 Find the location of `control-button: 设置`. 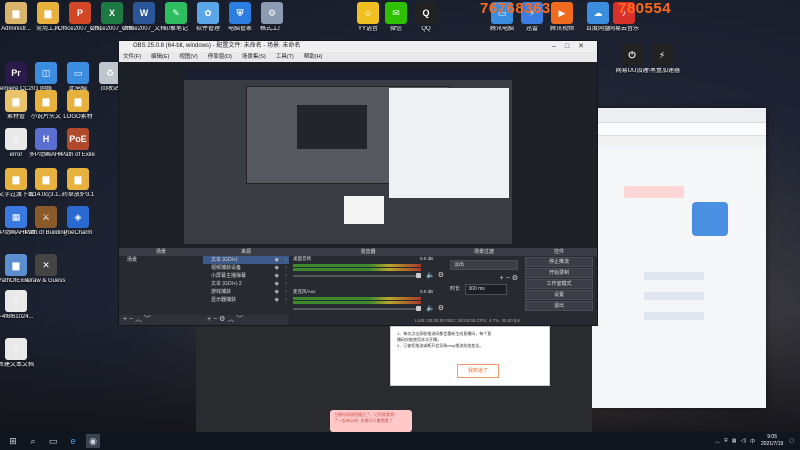

control-button: 设置 is located at coordinates (559, 295).